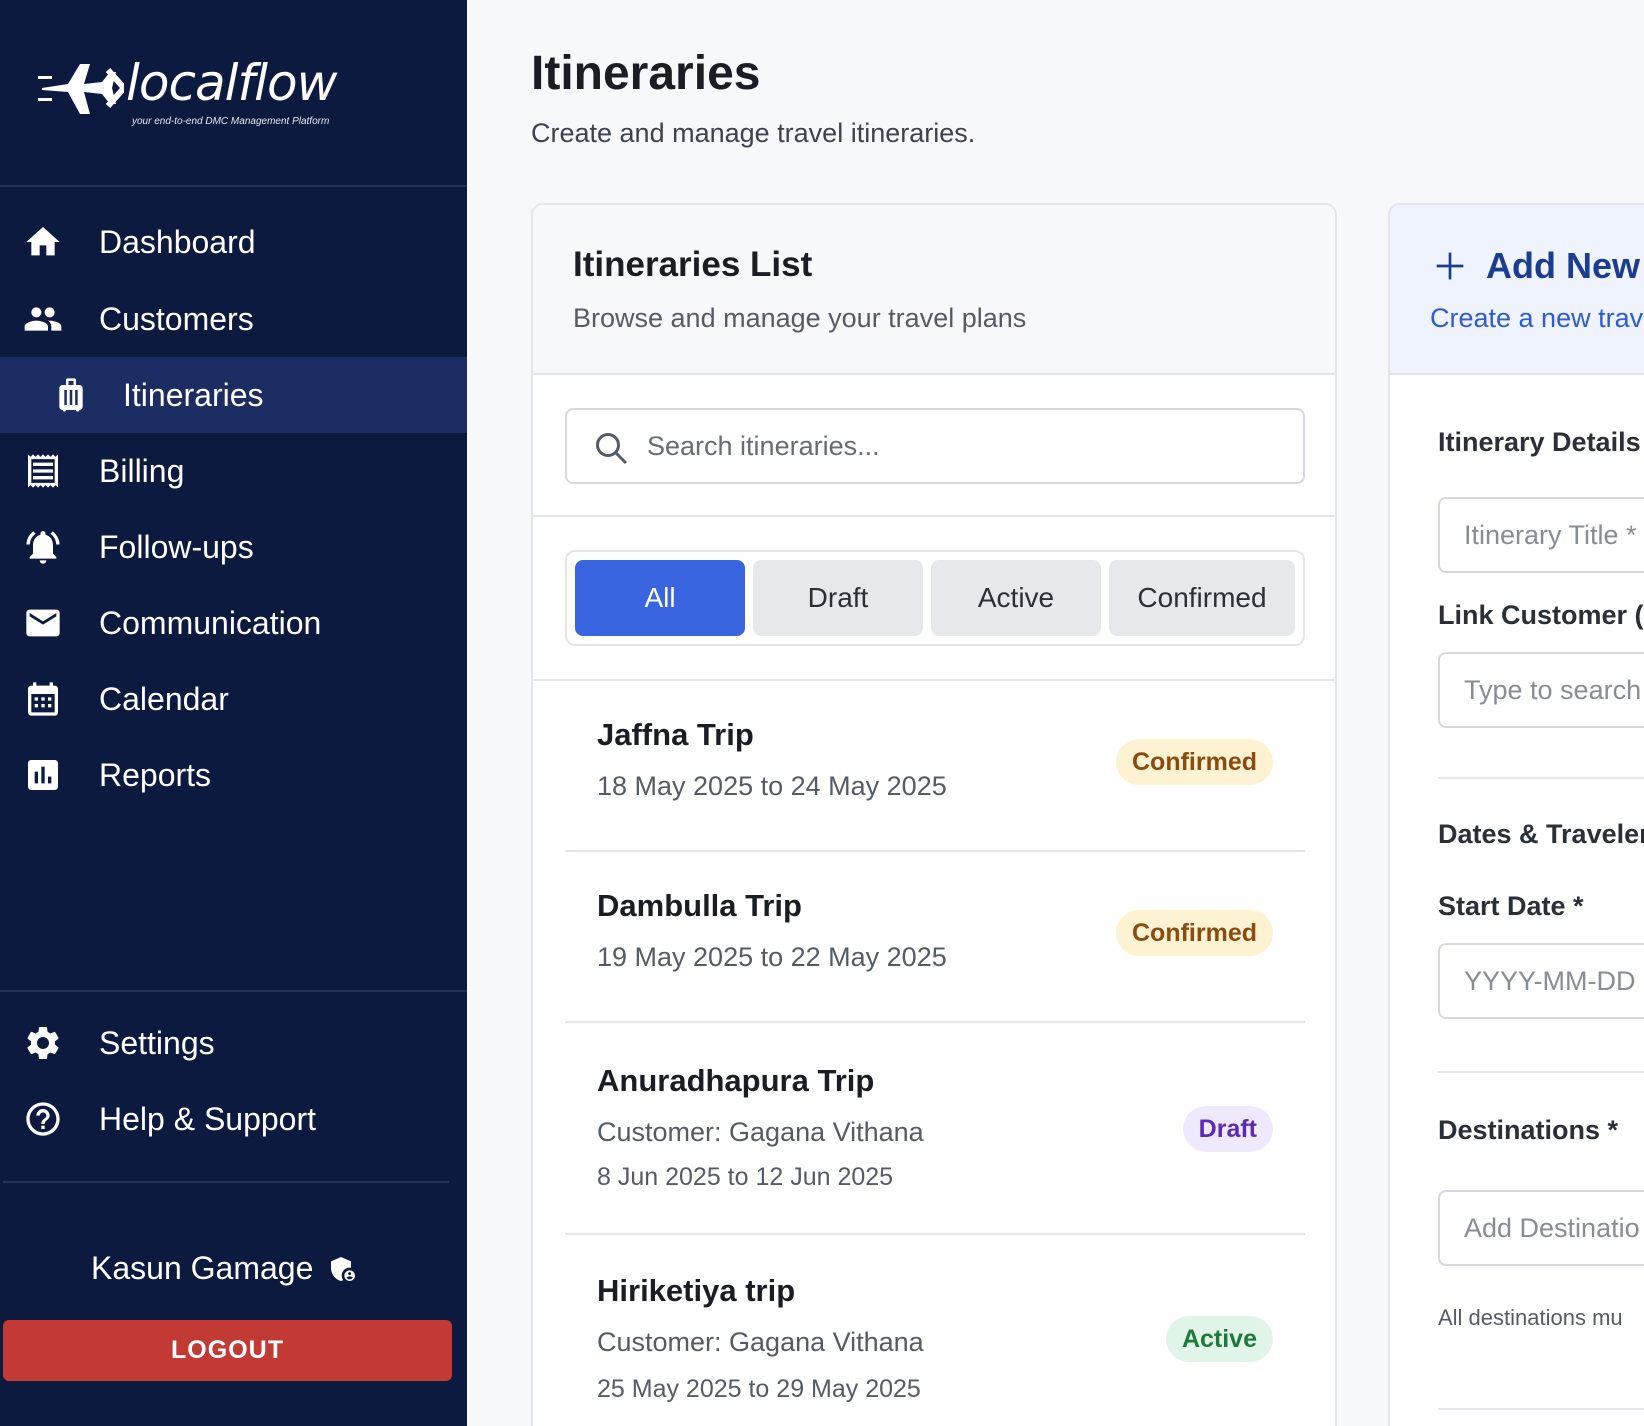 This screenshot has width=1644, height=1426. I want to click on itinerary-title: Dambulla Trip, so click(699, 905).